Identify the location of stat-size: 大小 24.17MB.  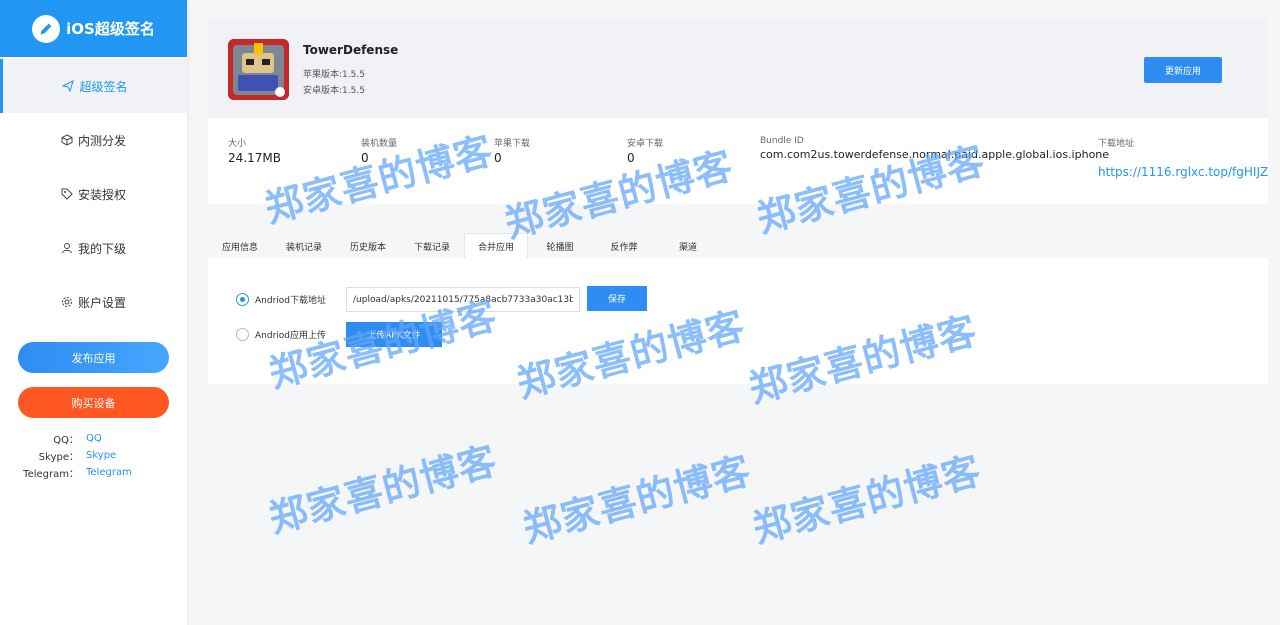
(254, 150).